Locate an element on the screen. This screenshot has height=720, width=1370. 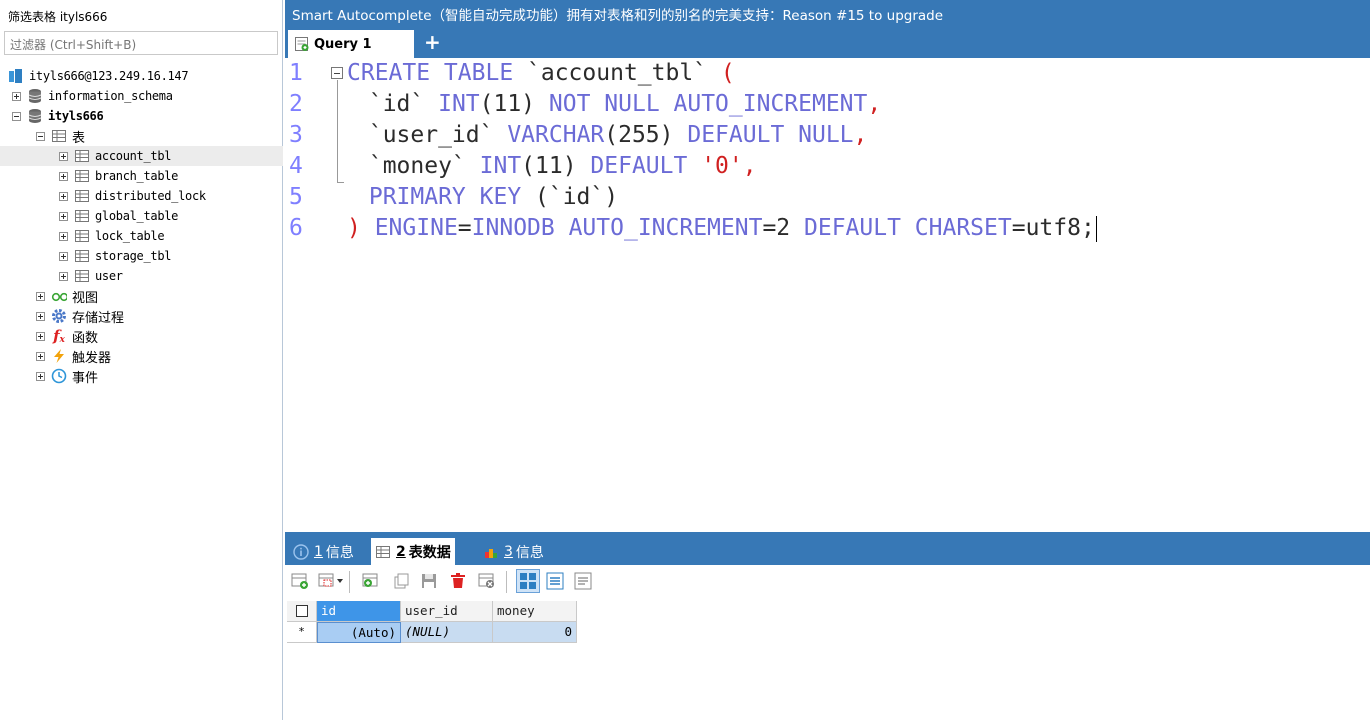
insert-row-icon is located at coordinates (370, 580).